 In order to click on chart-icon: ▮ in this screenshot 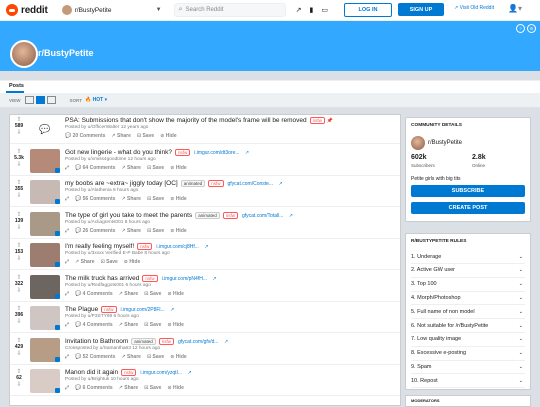, I will do `click(311, 10)`.